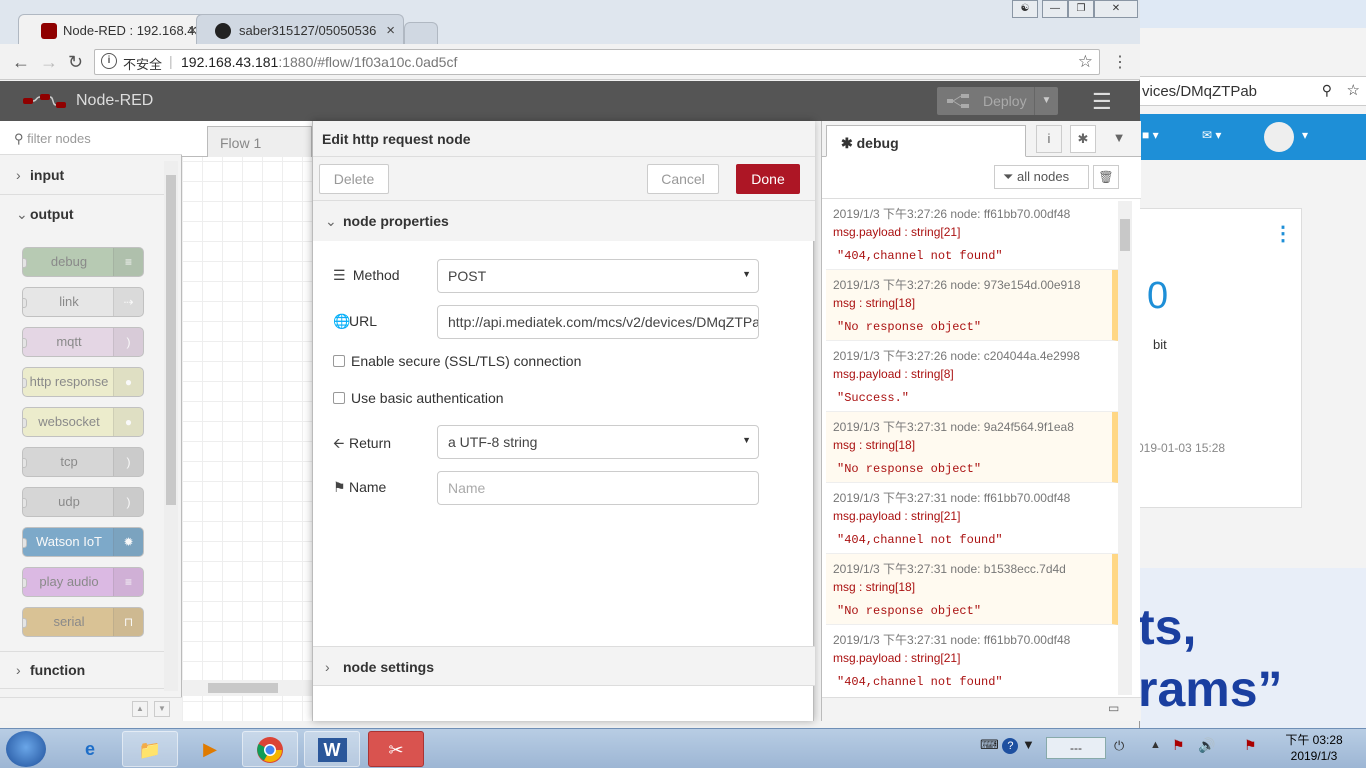 This screenshot has width=1366, height=768. I want to click on file-explorer-icon: 📁, so click(150, 749).